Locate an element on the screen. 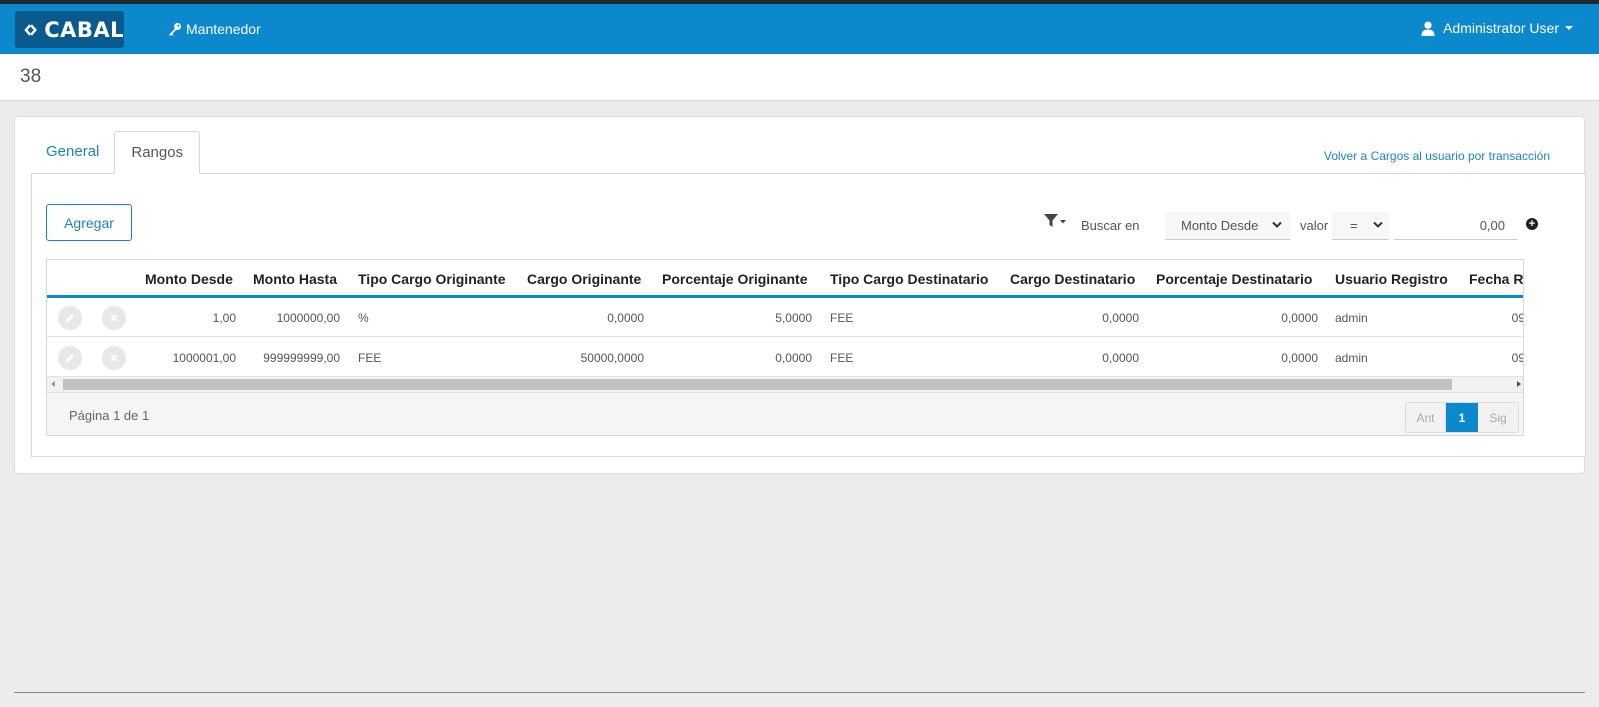 The height and width of the screenshot is (707, 1599). column-header: Monto Hasta is located at coordinates (295, 279).